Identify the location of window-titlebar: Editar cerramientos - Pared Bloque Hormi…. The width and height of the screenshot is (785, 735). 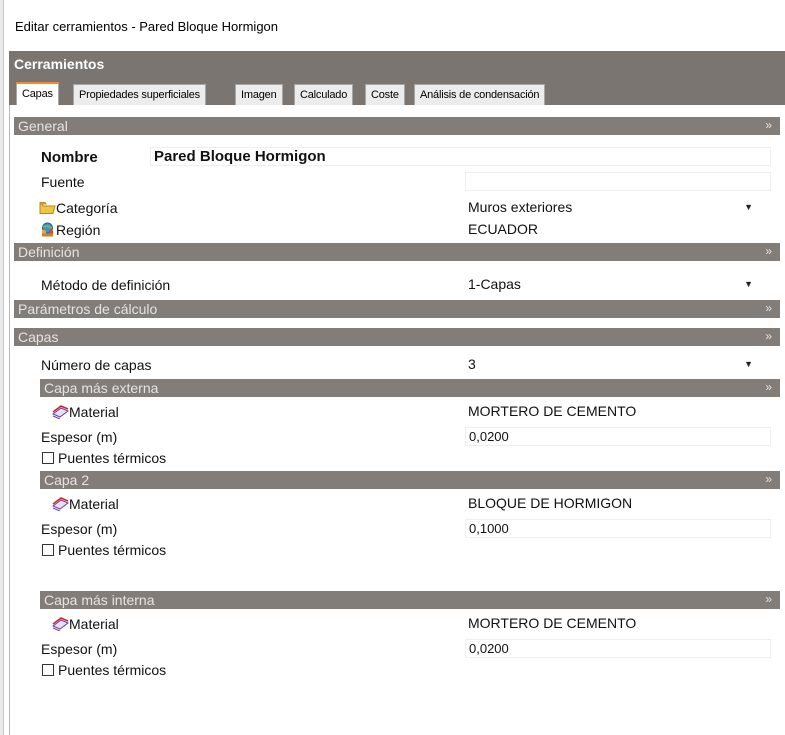
(395, 28).